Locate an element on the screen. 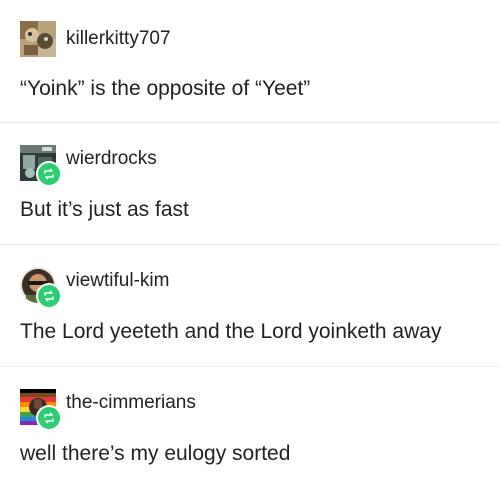  post-text: But it’s just as fast is located at coordinates (104, 209).